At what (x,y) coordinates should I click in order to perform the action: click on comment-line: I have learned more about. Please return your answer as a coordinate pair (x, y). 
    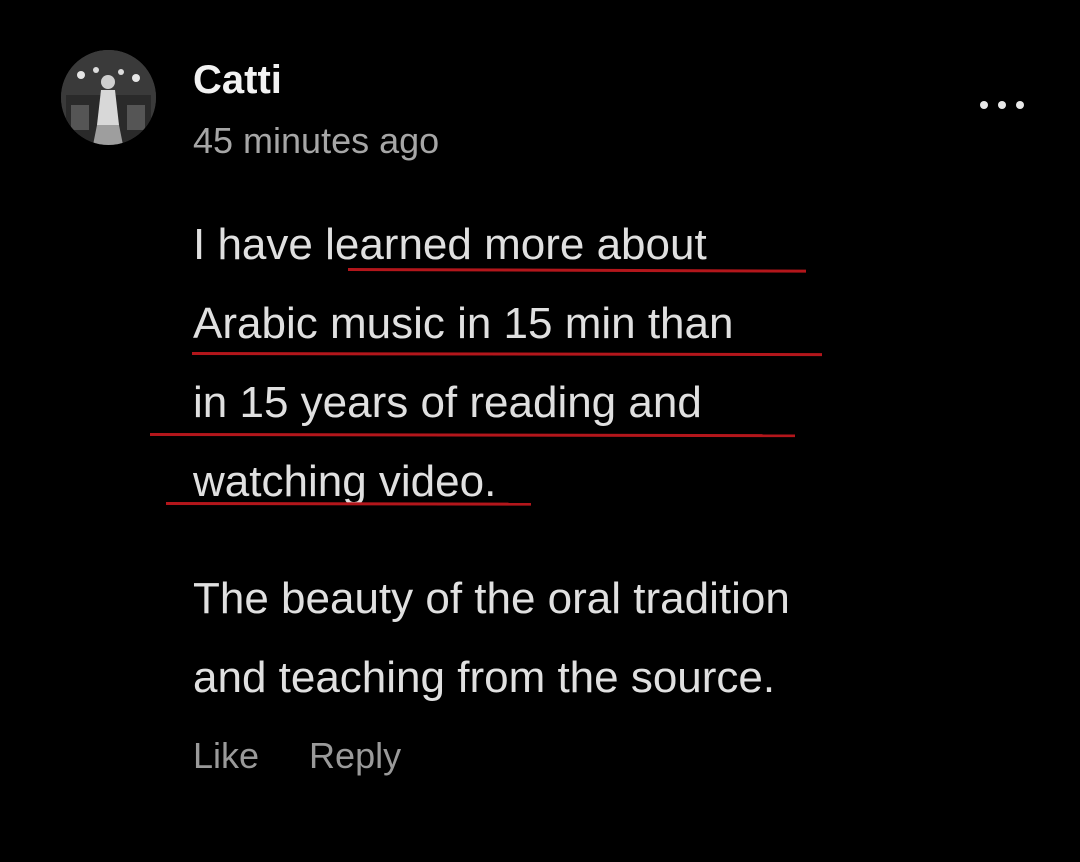
    Looking at the image, I should click on (450, 244).